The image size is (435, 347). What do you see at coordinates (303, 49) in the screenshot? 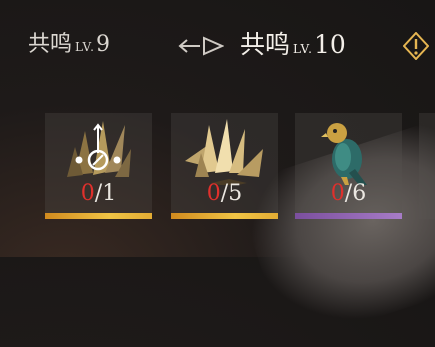
I see `next-level-lv-label: LV.` at bounding box center [303, 49].